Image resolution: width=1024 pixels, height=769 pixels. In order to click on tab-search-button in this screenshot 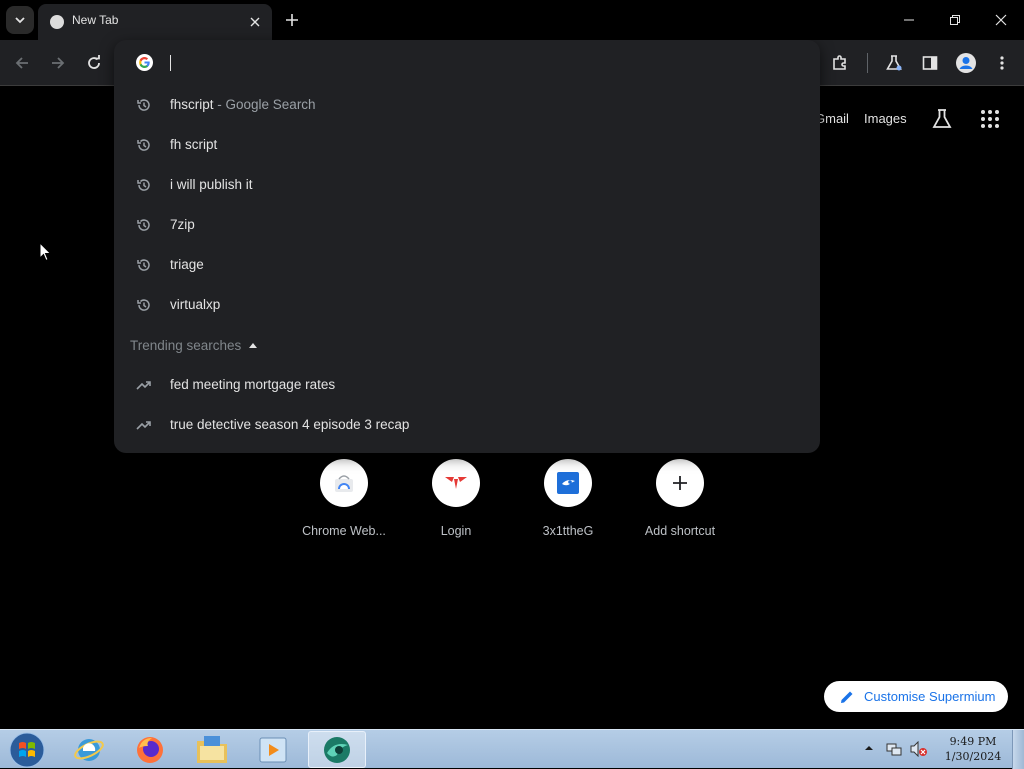, I will do `click(20, 20)`.